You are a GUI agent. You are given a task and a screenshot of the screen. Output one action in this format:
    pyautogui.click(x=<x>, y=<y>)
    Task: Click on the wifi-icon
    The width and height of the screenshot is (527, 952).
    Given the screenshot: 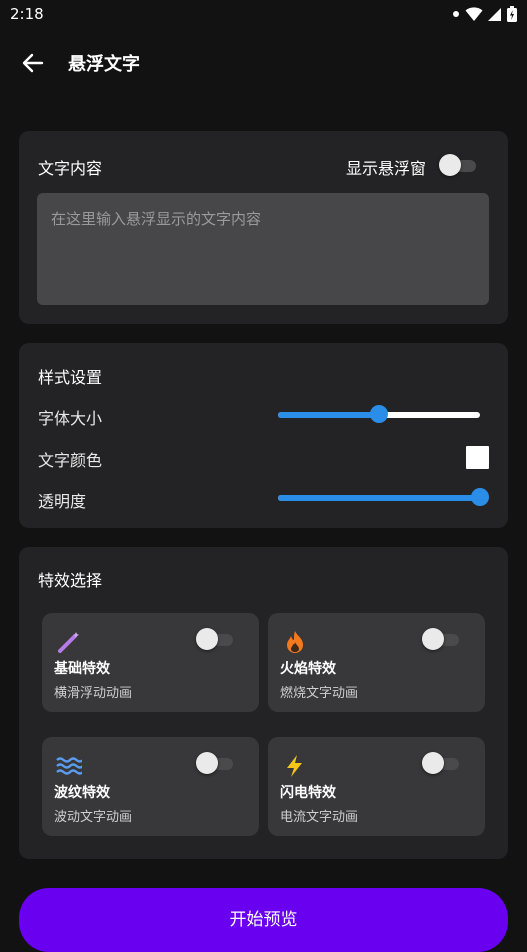 What is the action you would take?
    pyautogui.click(x=474, y=14)
    